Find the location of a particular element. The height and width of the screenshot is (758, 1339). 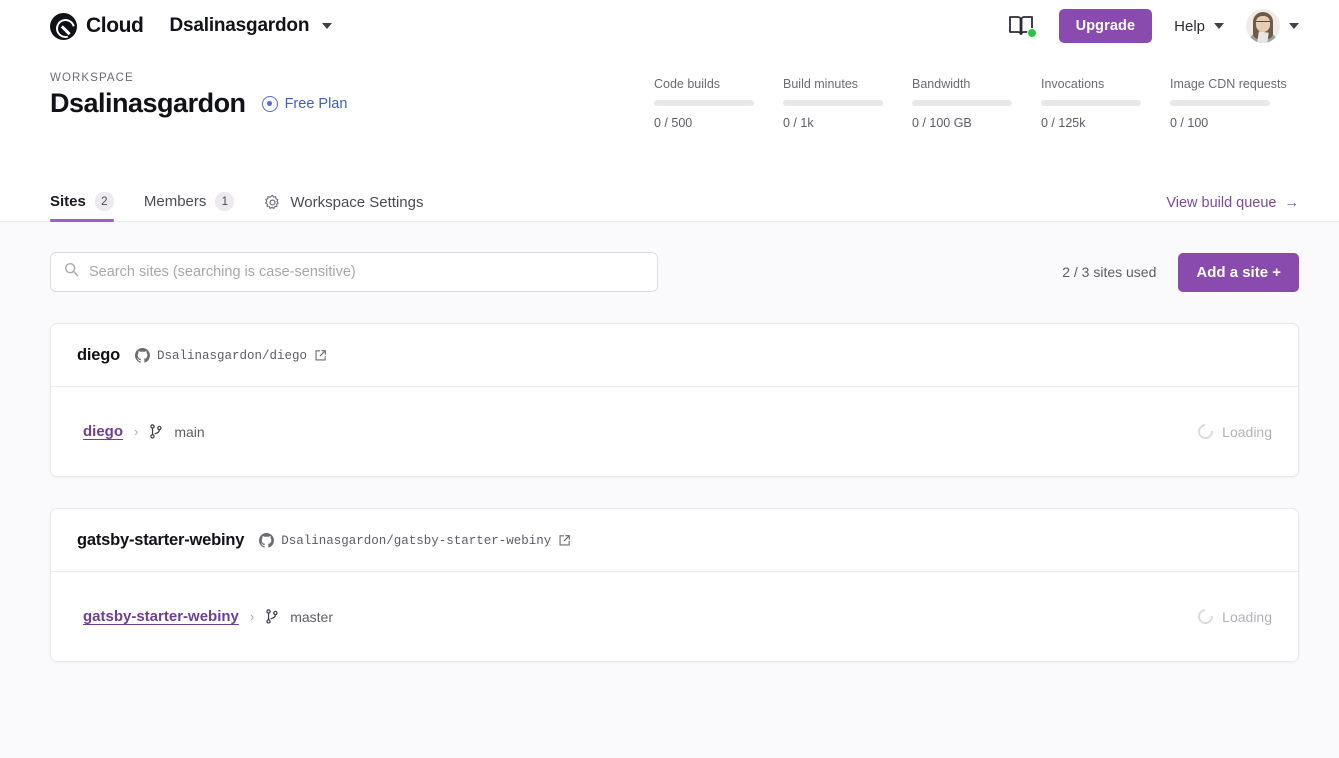

site-link: diego is located at coordinates (103, 431).